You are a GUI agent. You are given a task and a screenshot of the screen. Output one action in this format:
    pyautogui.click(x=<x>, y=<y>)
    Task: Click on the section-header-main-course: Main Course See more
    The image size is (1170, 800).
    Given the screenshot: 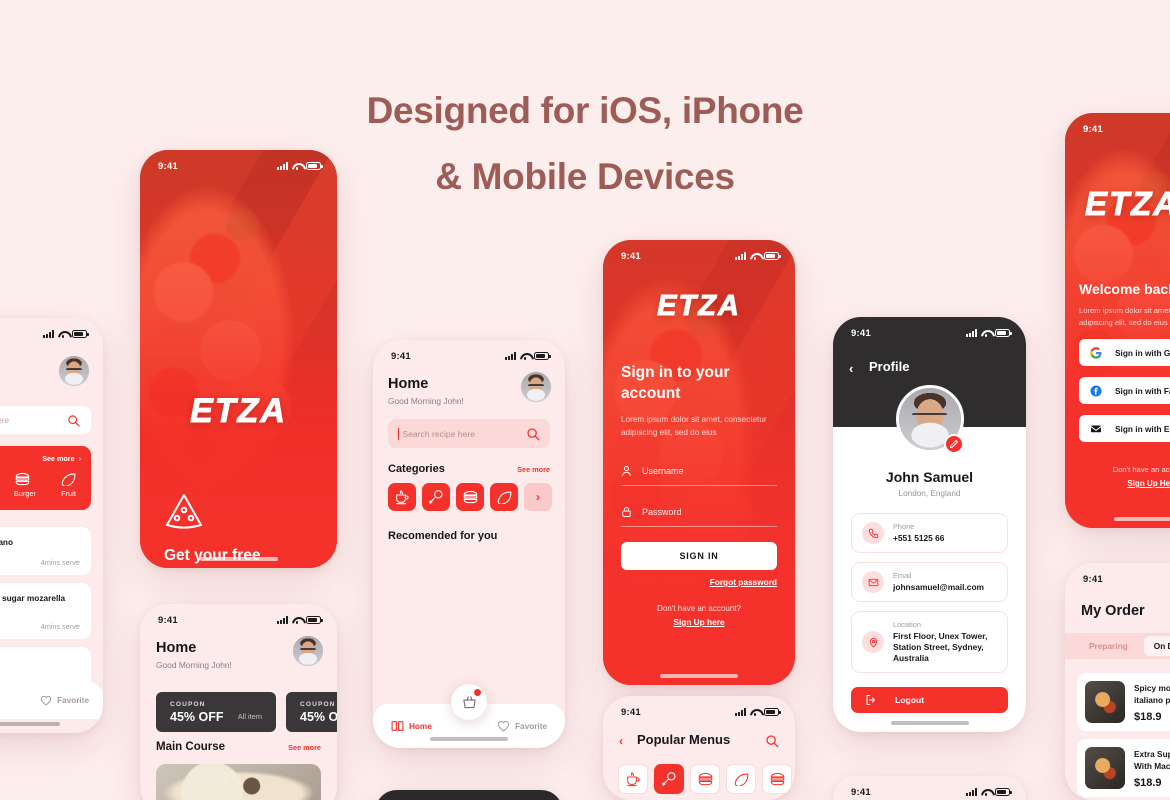 What is the action you would take?
    pyautogui.click(x=238, y=747)
    